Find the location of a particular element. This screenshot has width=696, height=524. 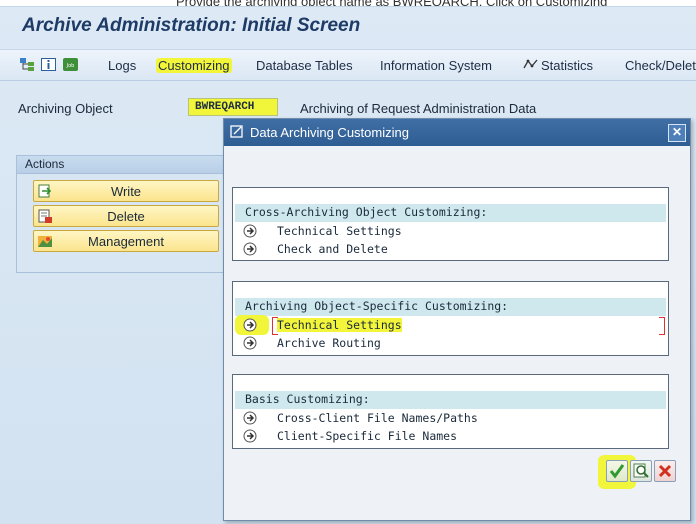

toolbar-database-tables: Database Tables is located at coordinates (304, 65).